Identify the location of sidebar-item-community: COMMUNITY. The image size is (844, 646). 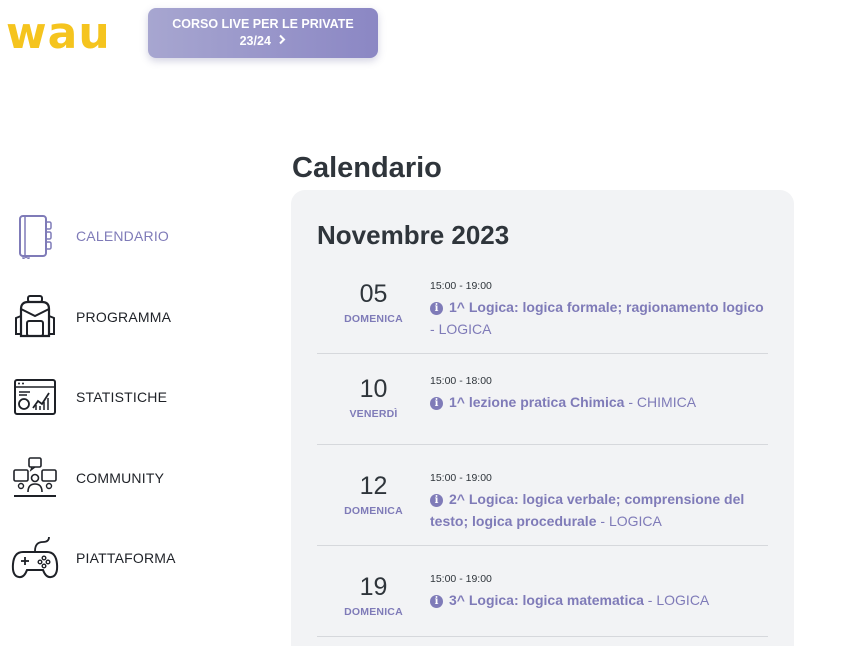
(130, 478).